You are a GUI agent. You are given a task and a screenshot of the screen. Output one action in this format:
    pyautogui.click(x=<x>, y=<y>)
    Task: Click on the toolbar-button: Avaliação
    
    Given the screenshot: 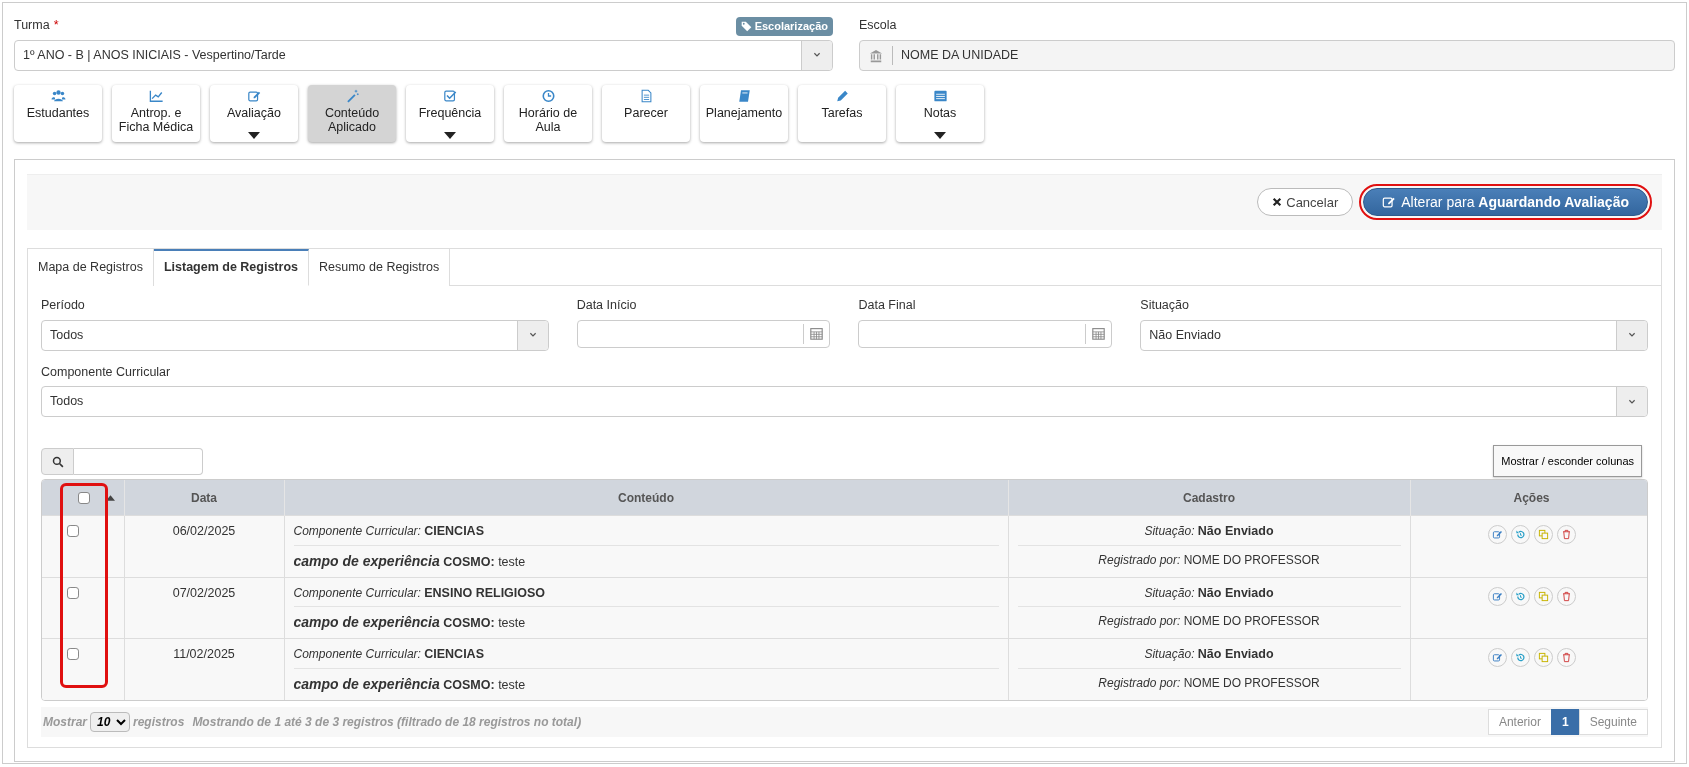 What is the action you would take?
    pyautogui.click(x=254, y=113)
    